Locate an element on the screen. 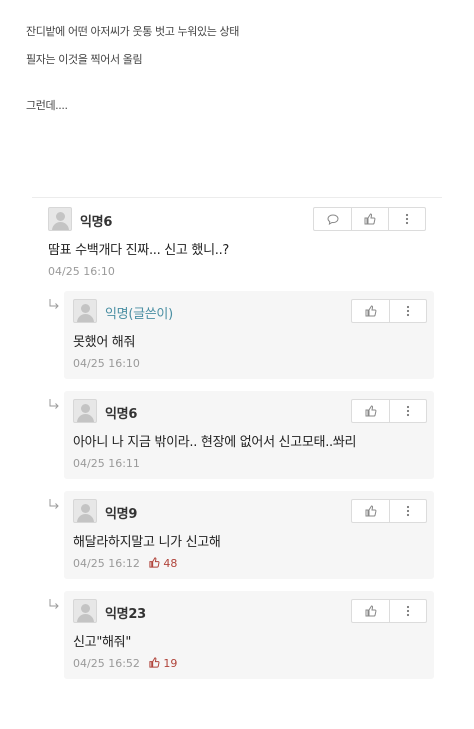 The height and width of the screenshot is (729, 474). comment-text: 못했어 해줘 is located at coordinates (104, 342).